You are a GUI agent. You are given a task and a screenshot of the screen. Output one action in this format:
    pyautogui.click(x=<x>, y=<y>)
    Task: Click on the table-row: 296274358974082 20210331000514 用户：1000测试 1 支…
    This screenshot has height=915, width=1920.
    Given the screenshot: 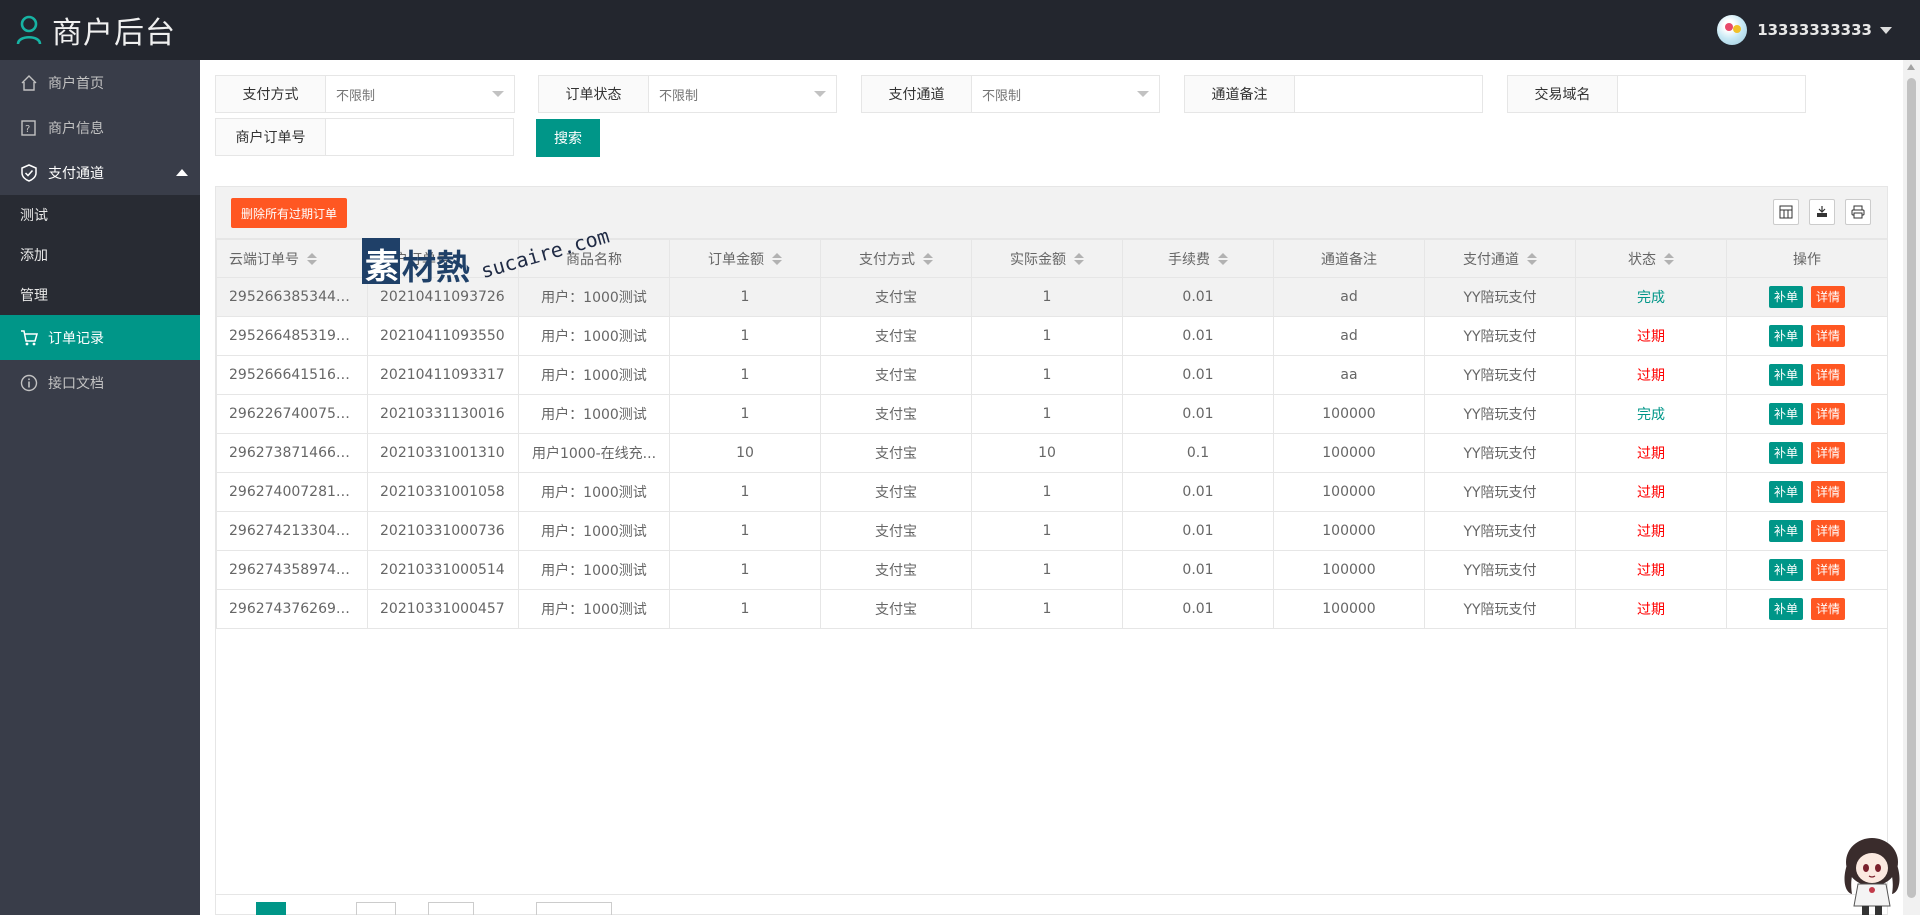 What is the action you would take?
    pyautogui.click(x=1052, y=570)
    